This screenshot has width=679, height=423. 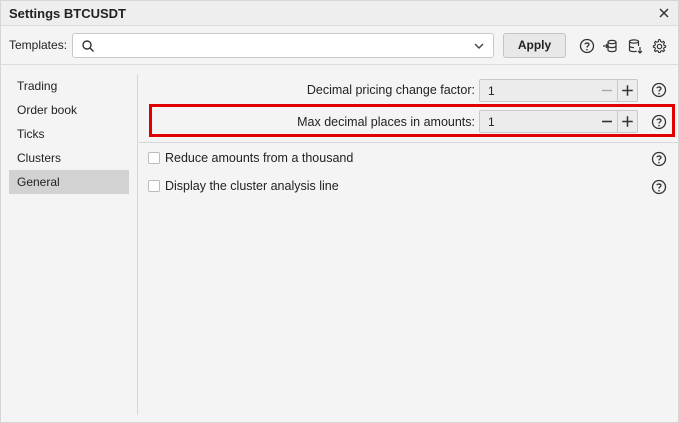 I want to click on templates-toolbar: Templates: Apply, so click(x=339, y=46).